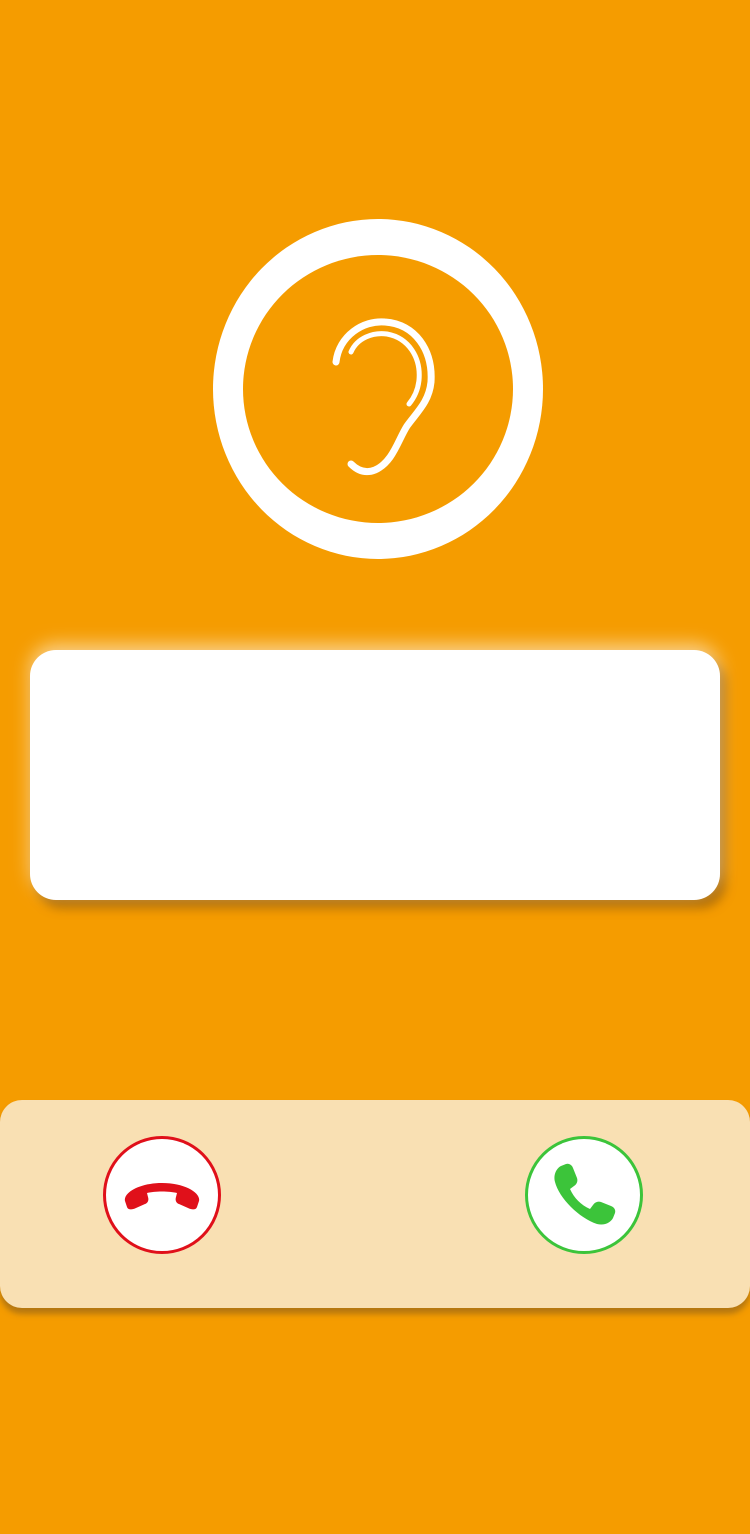 The width and height of the screenshot is (750, 1534). I want to click on avatar-inner-circle, so click(378, 389).